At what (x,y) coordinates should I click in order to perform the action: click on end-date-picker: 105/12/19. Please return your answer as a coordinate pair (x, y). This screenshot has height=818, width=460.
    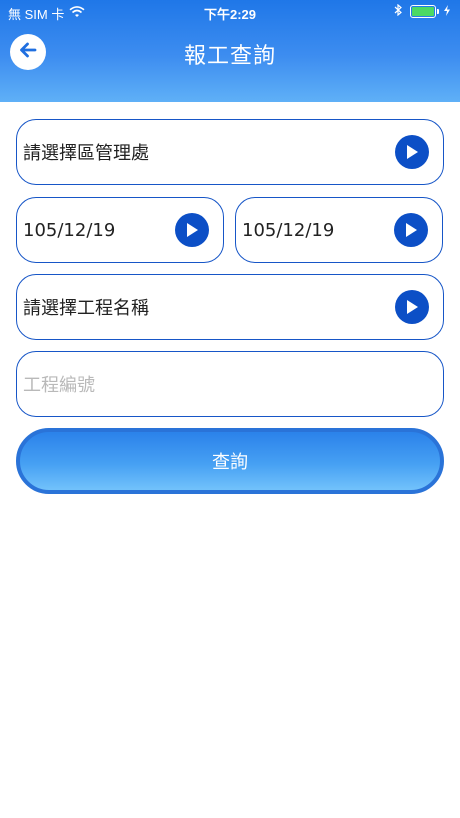
    Looking at the image, I should click on (339, 230).